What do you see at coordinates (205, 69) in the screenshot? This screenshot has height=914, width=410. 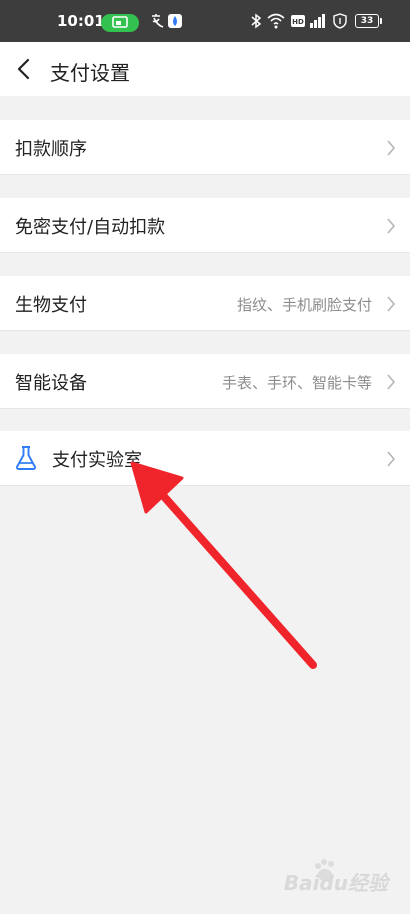 I see `nav-bar: 支付设置` at bounding box center [205, 69].